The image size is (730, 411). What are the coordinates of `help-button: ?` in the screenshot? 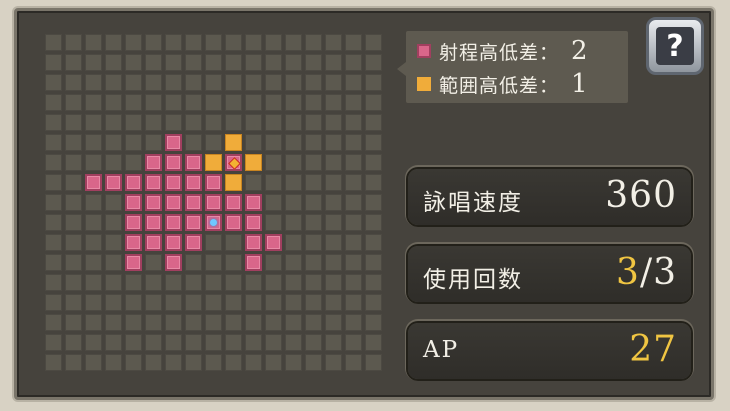 It's located at (675, 46).